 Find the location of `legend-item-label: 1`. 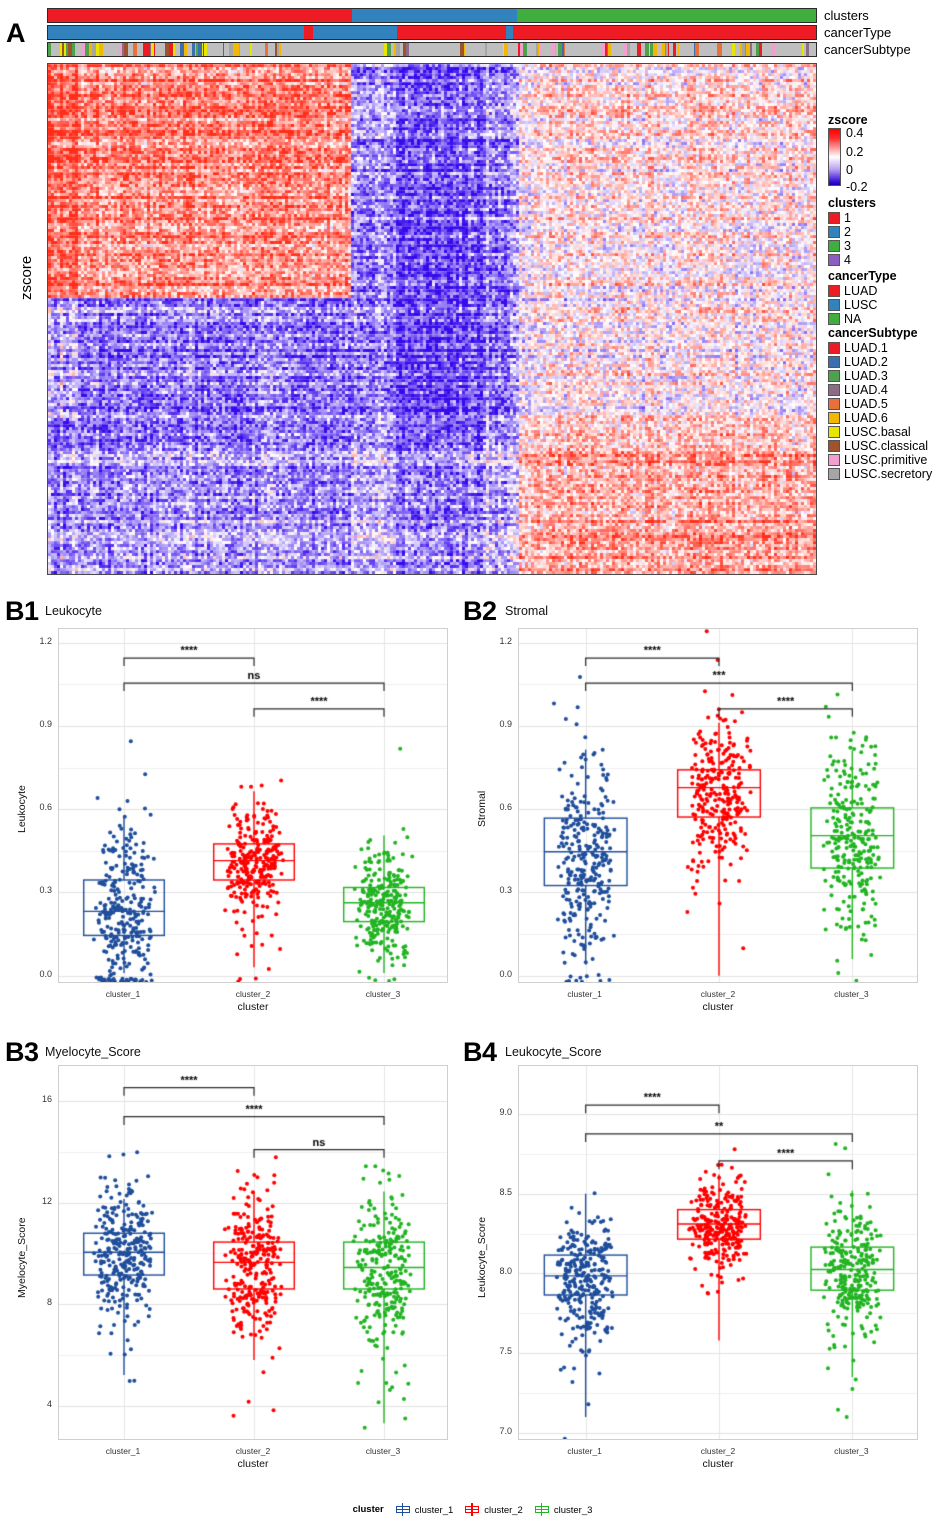

legend-item-label: 1 is located at coordinates (847, 218).